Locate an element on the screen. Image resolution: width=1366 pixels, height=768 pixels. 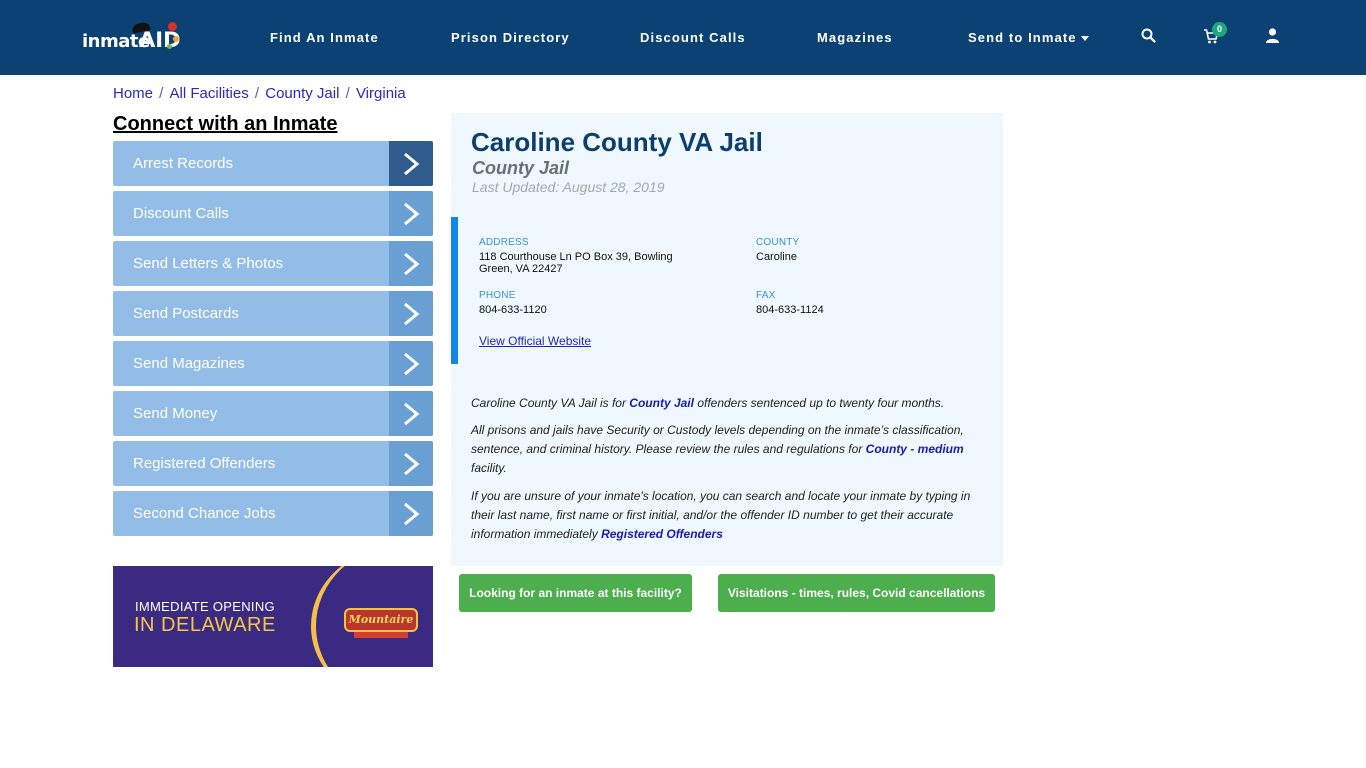
breadcrumb-home: Home is located at coordinates (133, 93).